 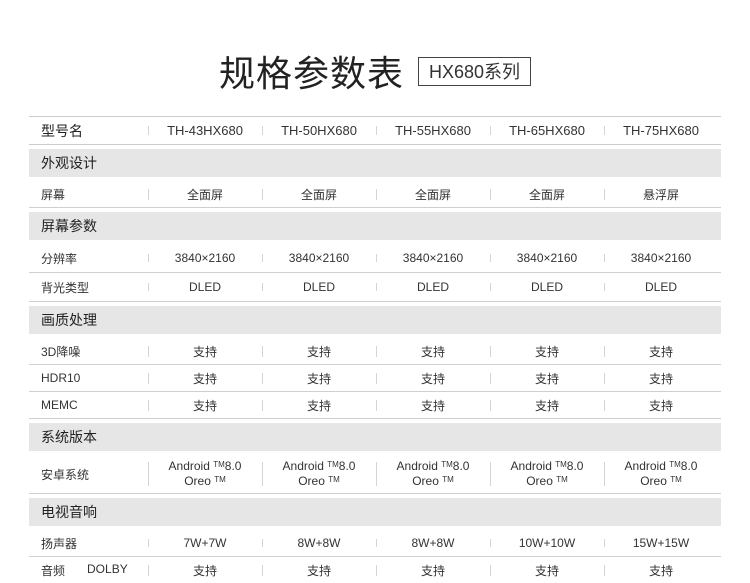 What do you see at coordinates (375, 512) in the screenshot?
I see `section-audio: 电视音响` at bounding box center [375, 512].